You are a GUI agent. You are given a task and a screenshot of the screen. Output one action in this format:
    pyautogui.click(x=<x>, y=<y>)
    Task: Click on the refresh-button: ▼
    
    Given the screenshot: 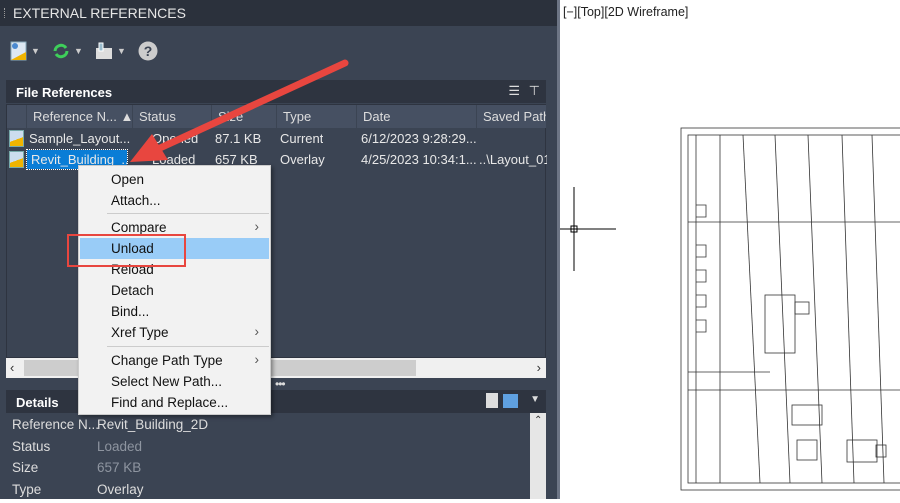 What is the action you would take?
    pyautogui.click(x=67, y=51)
    